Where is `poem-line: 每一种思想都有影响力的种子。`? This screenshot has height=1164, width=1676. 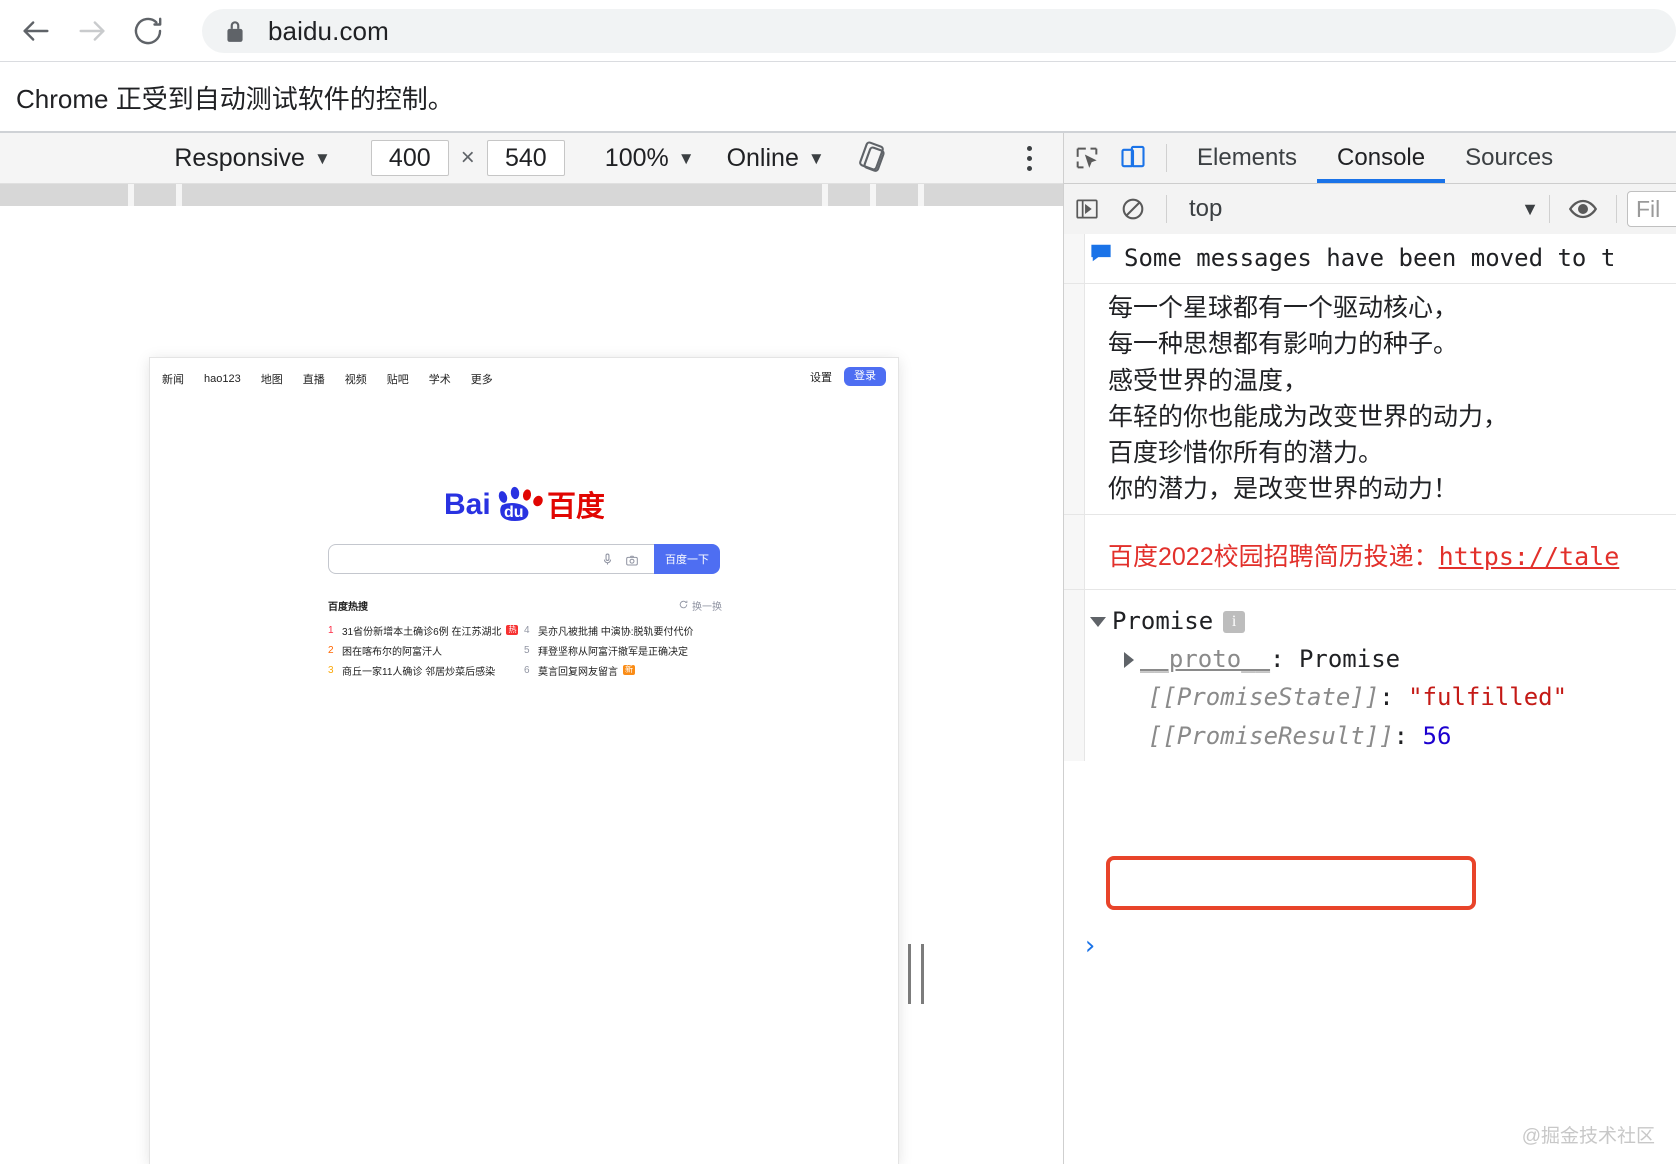 poem-line: 每一种思想都有影响力的种子。 is located at coordinates (1283, 344).